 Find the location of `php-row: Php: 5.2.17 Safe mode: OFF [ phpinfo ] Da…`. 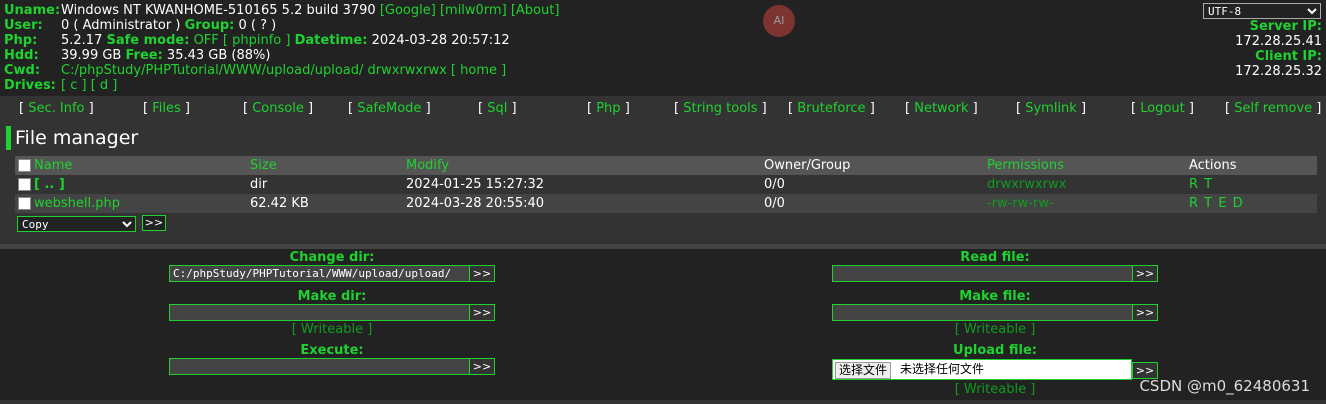

php-row: Php: 5.2.17 Safe mode: OFF [ phpinfo ] Da… is located at coordinates (257, 40).